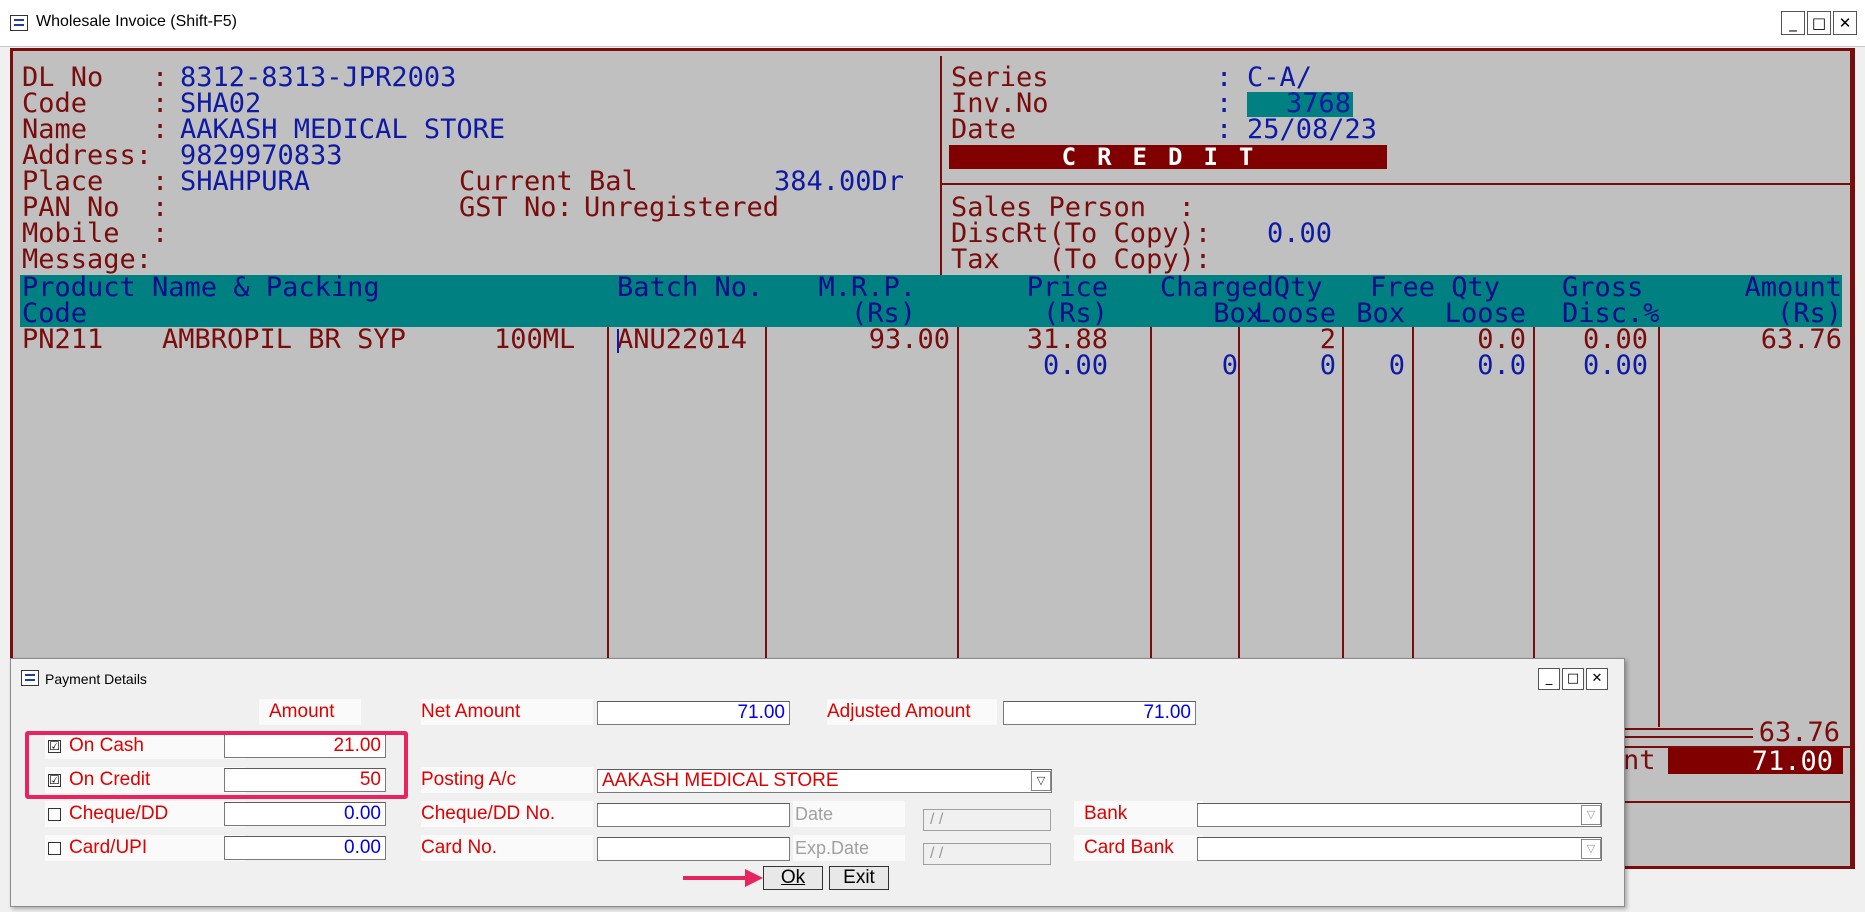 This screenshot has width=1865, height=912. Describe the element at coordinates (1138, 814) in the screenshot. I see `bank-label: Bank` at that location.